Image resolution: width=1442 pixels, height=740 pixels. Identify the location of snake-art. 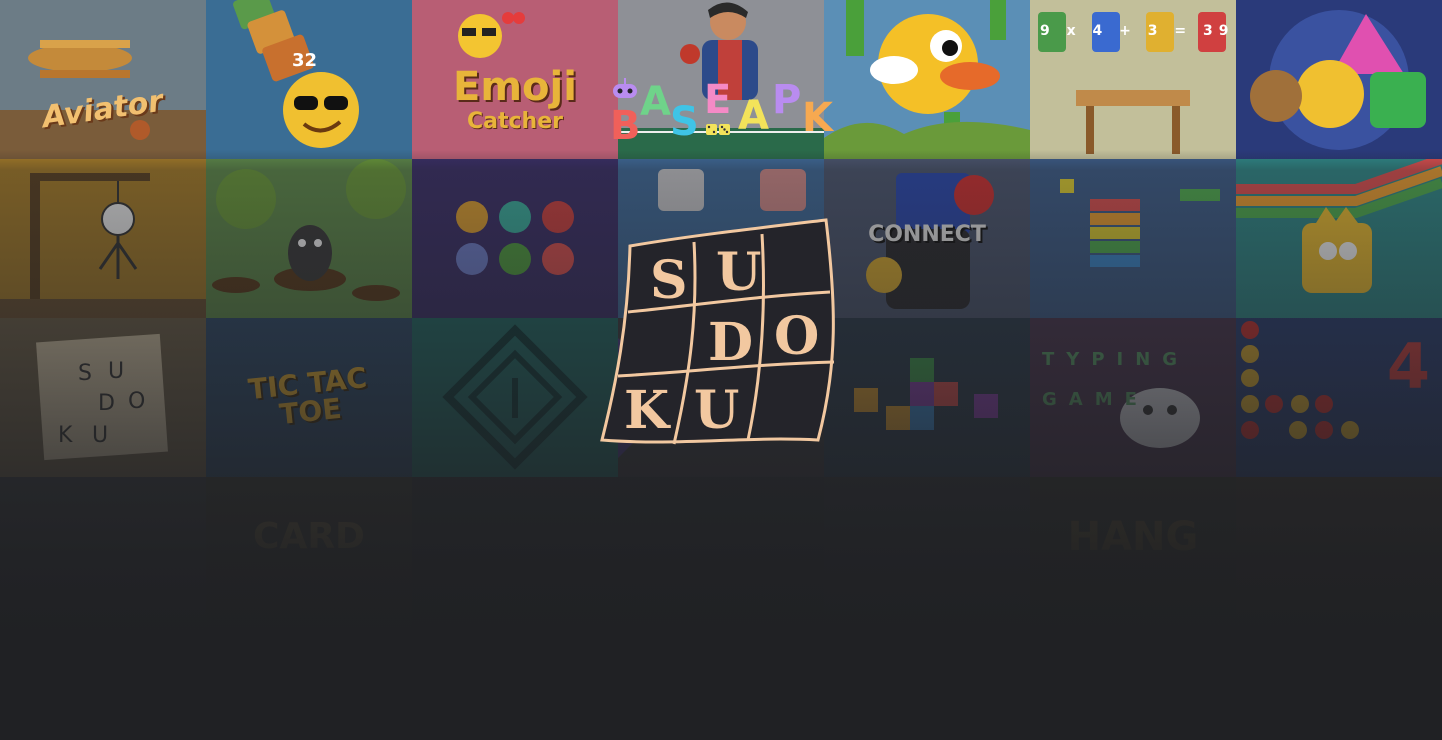
(309, 79).